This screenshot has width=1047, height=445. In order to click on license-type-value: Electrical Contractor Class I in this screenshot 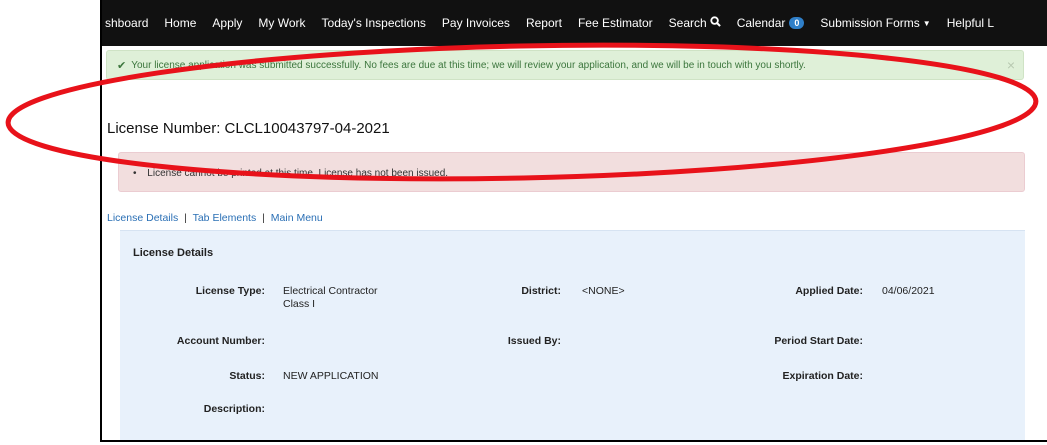, I will do `click(330, 298)`.